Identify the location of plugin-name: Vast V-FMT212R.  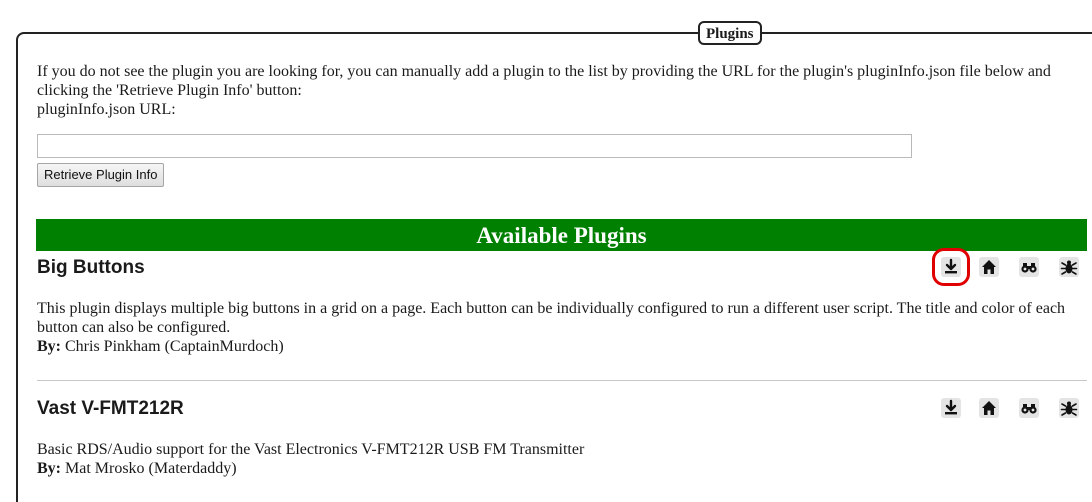
(110, 408).